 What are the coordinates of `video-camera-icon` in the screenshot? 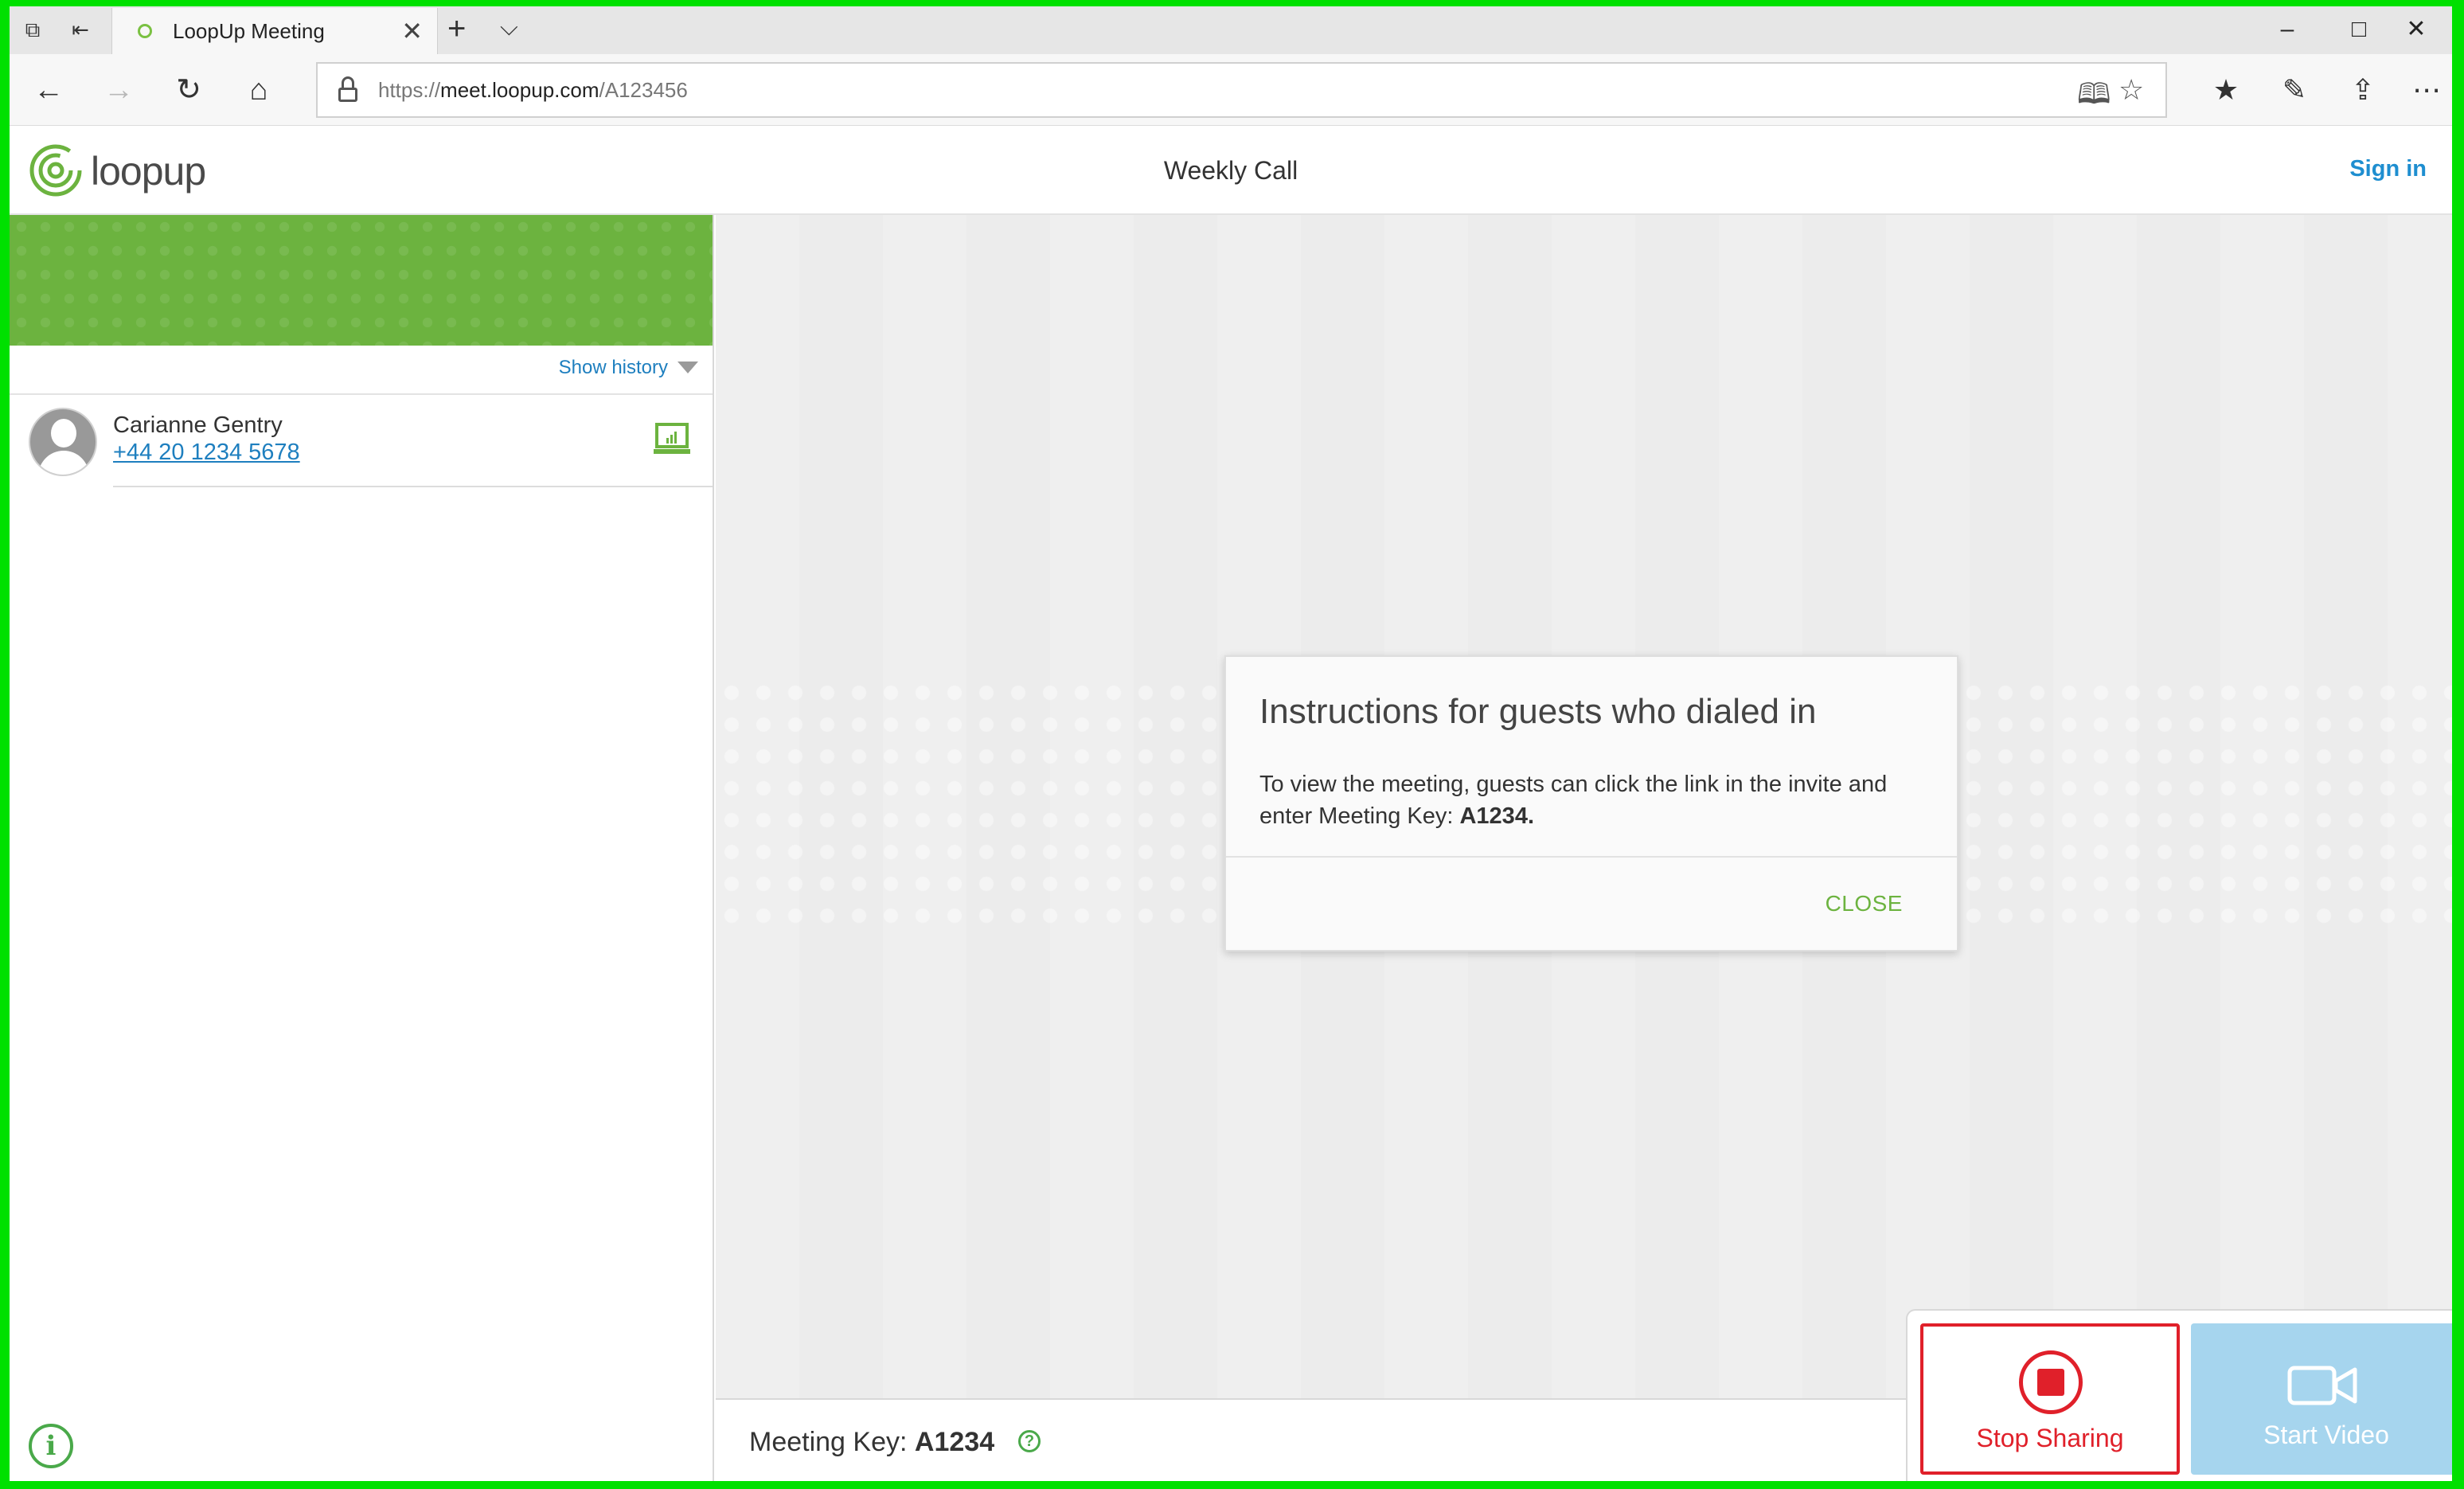 It's located at (2322, 1385).